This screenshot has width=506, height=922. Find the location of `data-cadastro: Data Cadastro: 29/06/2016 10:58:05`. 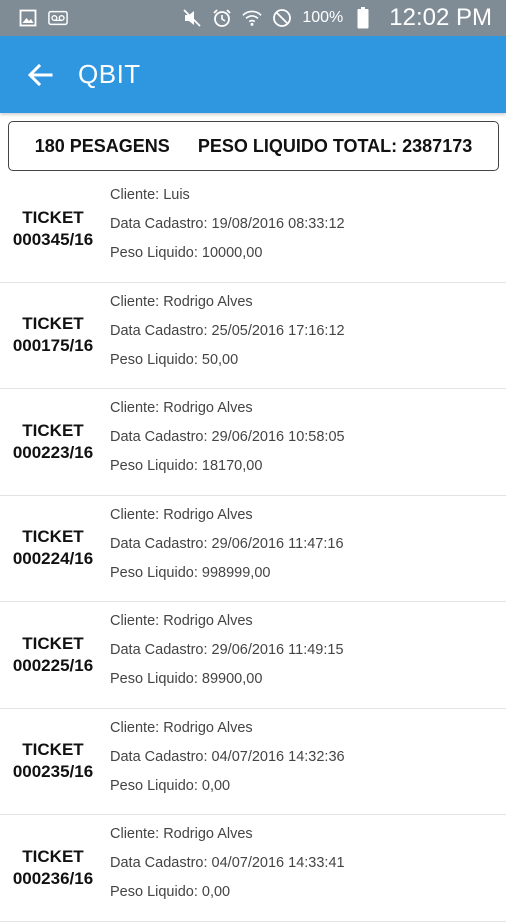

data-cadastro: Data Cadastro: 29/06/2016 10:58:05 is located at coordinates (227, 437).